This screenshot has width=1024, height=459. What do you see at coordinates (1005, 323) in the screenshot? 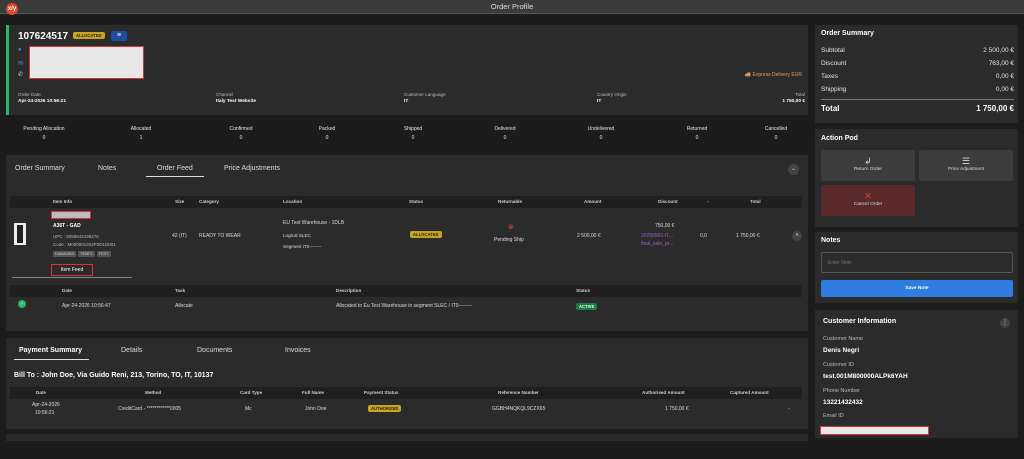
I see `customer-menu-icon: ⋮` at bounding box center [1005, 323].